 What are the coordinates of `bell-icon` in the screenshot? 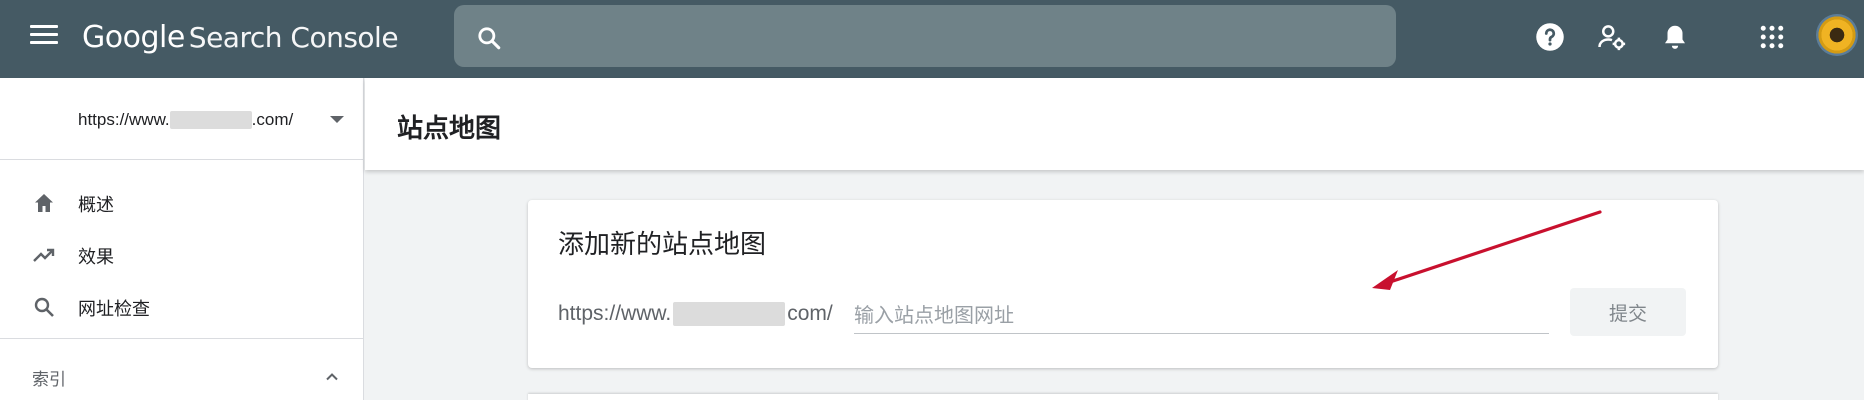 It's located at (1675, 37).